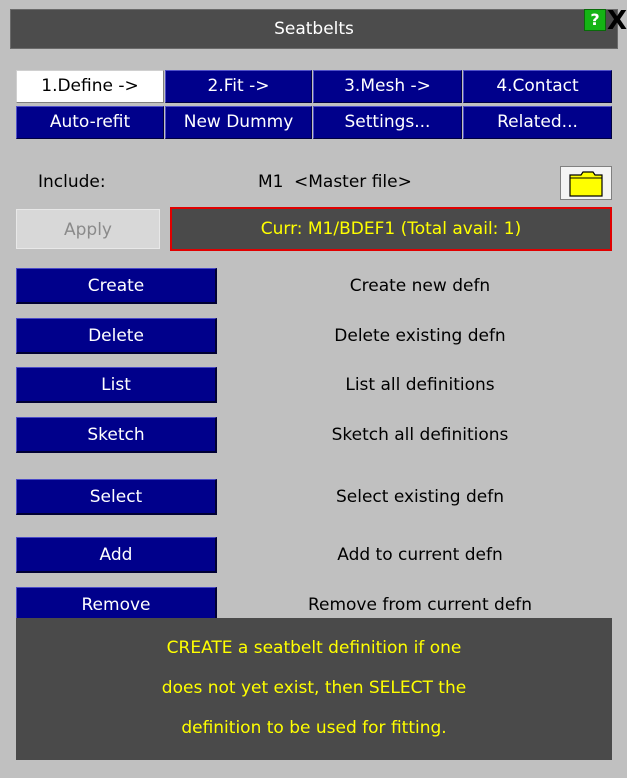  Describe the element at coordinates (353, 182) in the screenshot. I see `include-file: <Master file>` at that location.